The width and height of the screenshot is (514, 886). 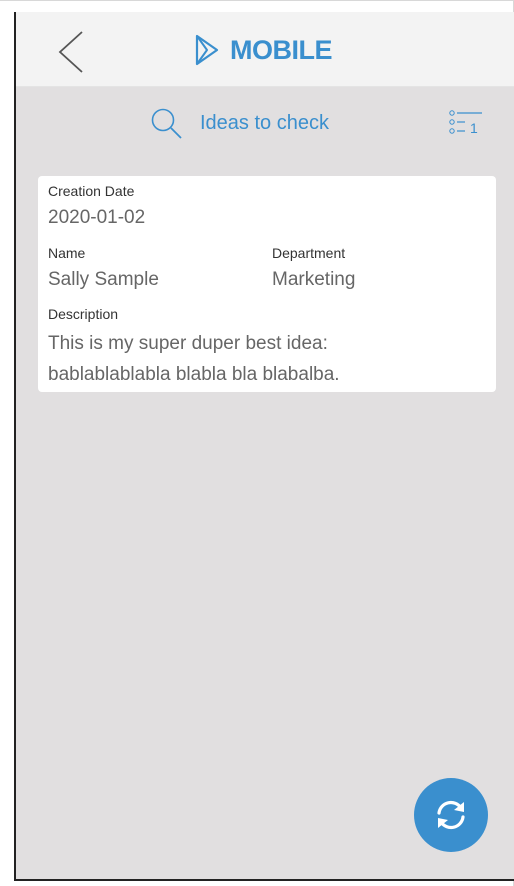 I want to click on description-line: This is my super duper best idea:, so click(x=188, y=343).